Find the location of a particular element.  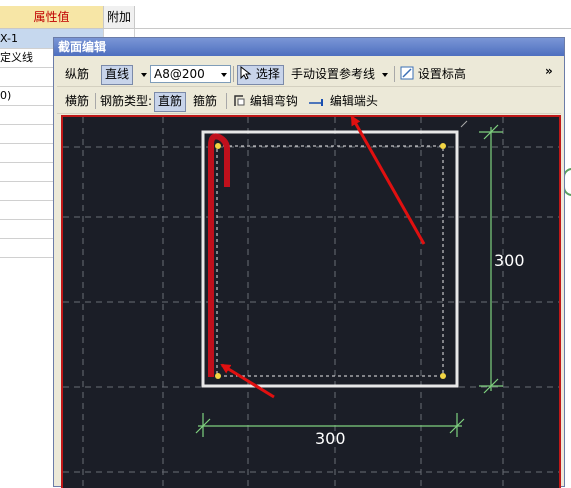

grid-header: 属性值 附加 is located at coordinates (285, 17).